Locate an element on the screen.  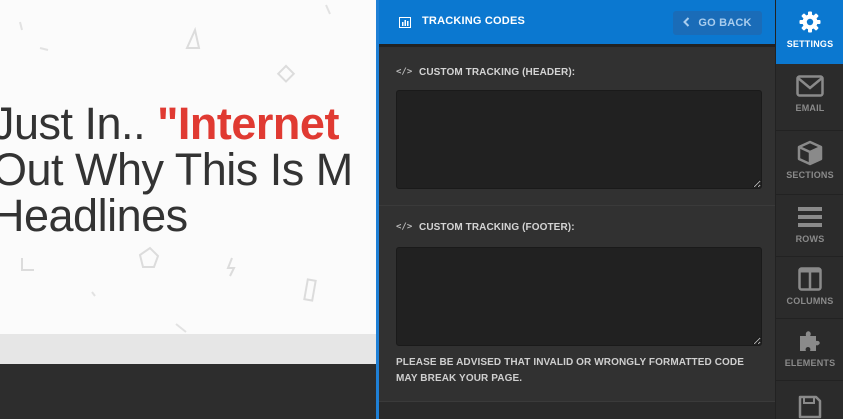
headline-line-1: Just In.. "Internet is located at coordinates (169, 124).